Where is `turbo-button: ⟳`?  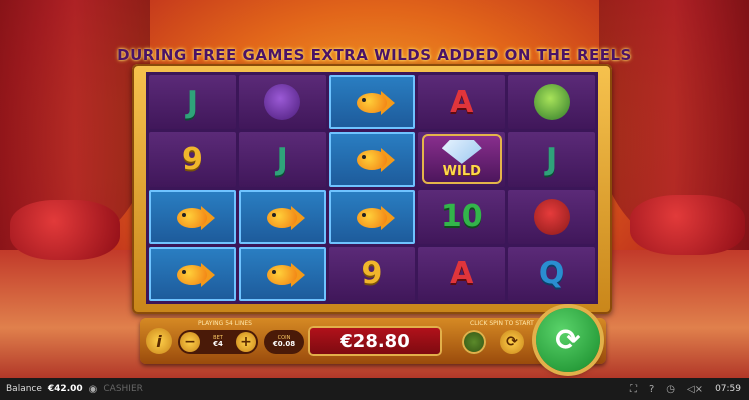
turbo-button: ⟳ is located at coordinates (512, 342).